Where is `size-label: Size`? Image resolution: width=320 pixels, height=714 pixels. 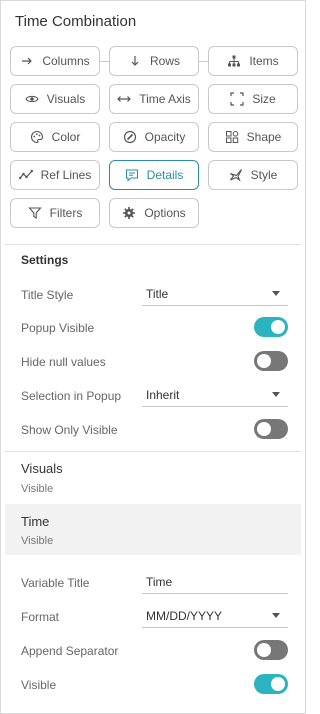
size-label: Size is located at coordinates (264, 99).